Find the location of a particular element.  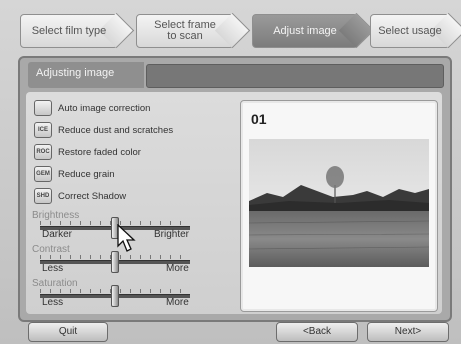

contrast-title: Contrast is located at coordinates (51, 249).